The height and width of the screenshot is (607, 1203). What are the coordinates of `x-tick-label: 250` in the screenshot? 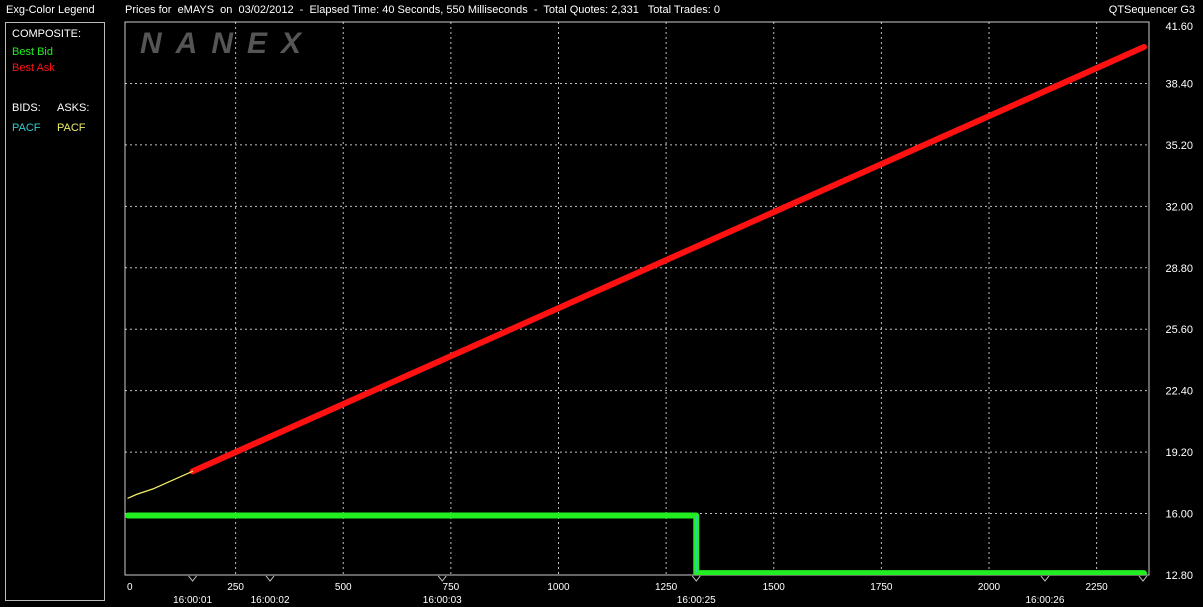 It's located at (235, 587).